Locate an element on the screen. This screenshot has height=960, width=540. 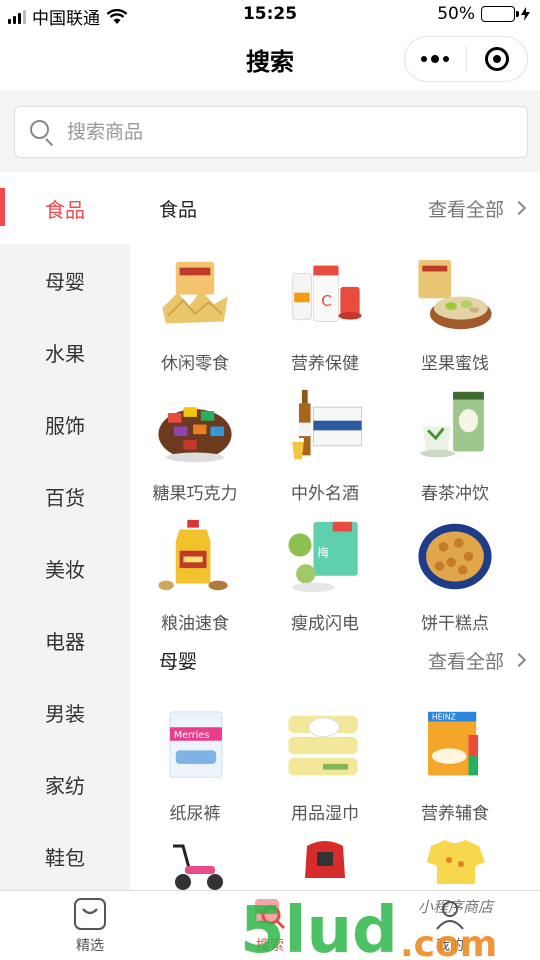
sidebar-item-label: 电器 is located at coordinates (65, 641).